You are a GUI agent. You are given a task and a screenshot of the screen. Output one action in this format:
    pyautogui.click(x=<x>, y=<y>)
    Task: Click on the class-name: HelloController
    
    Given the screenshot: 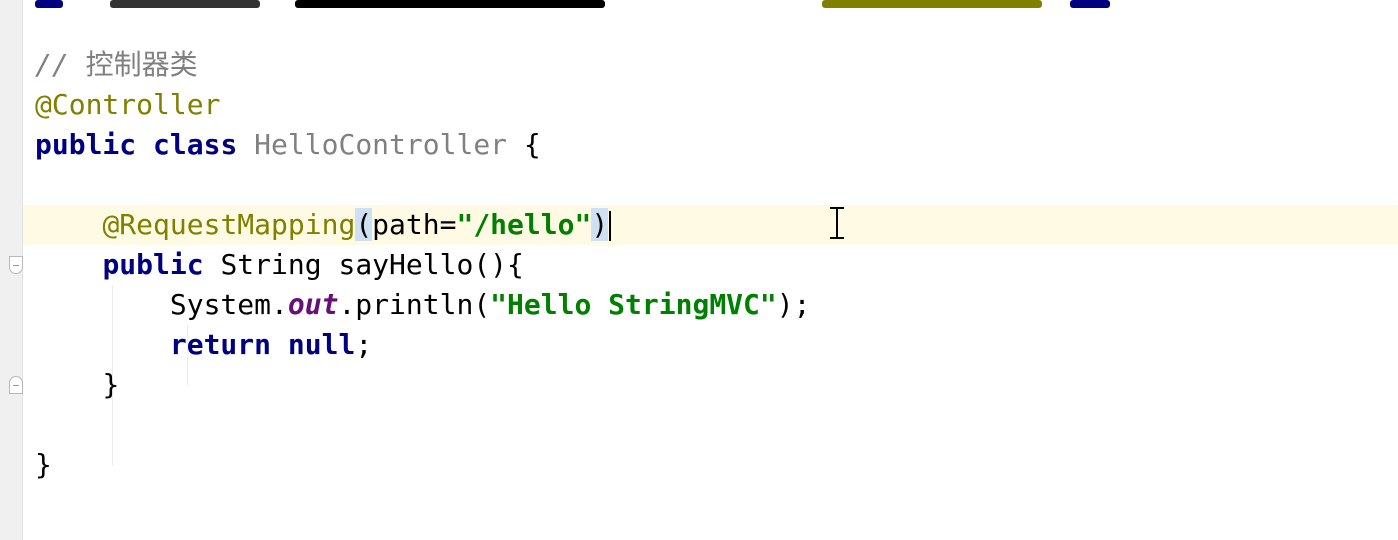 What is the action you would take?
    pyautogui.click(x=381, y=144)
    